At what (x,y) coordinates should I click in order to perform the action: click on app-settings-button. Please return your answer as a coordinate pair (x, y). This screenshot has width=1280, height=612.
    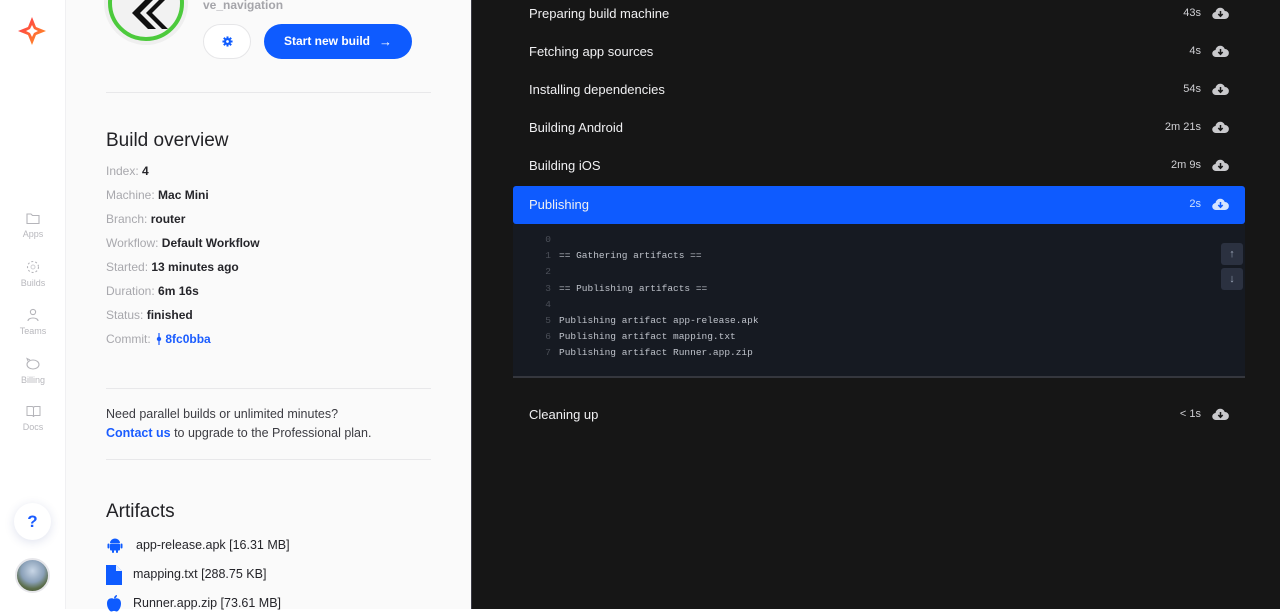
    Looking at the image, I should click on (227, 41).